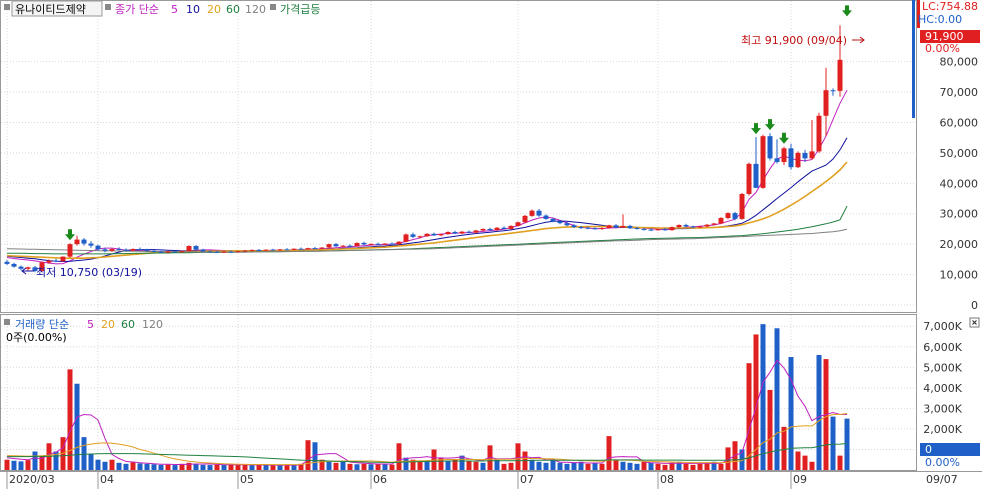 The height and width of the screenshot is (489, 982). What do you see at coordinates (108, 324) in the screenshot?
I see `legend-vol-ma20: 20` at bounding box center [108, 324].